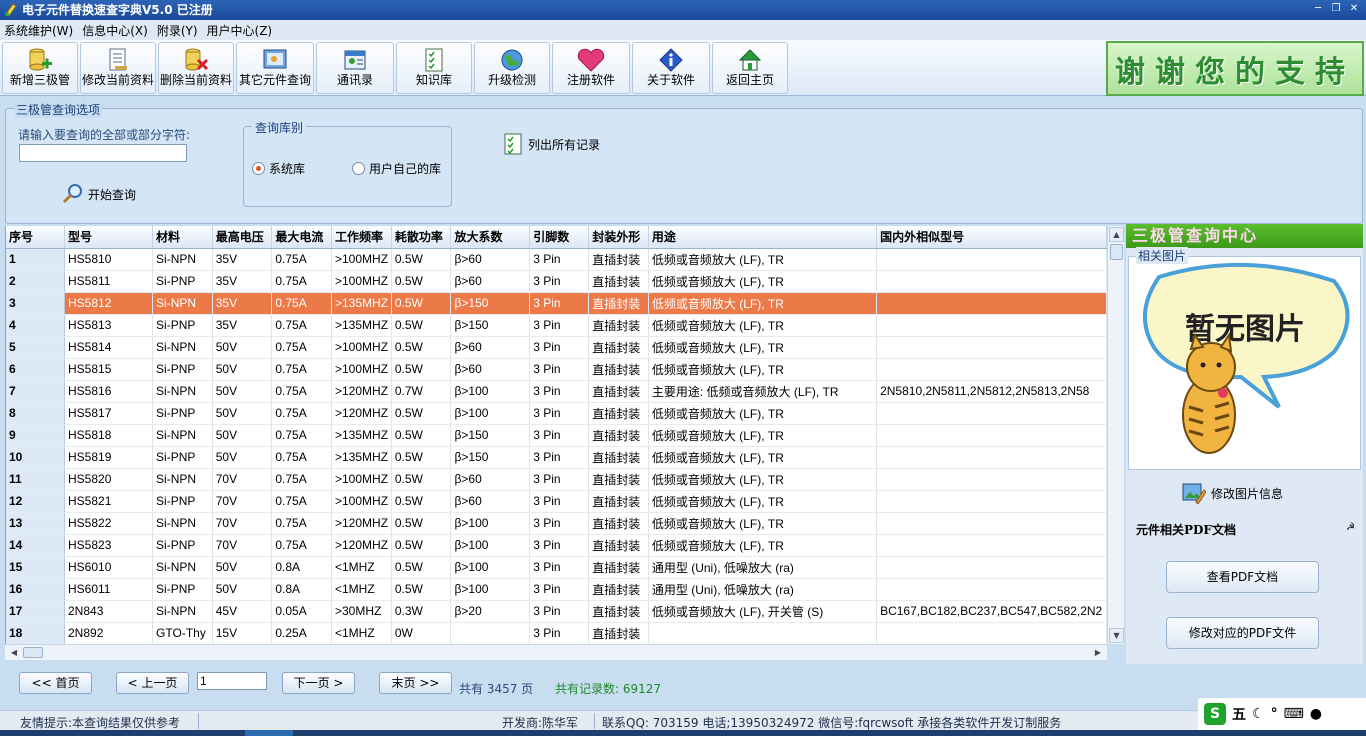 Image resolution: width=1366 pixels, height=736 pixels. I want to click on row-index: 6, so click(35, 369).